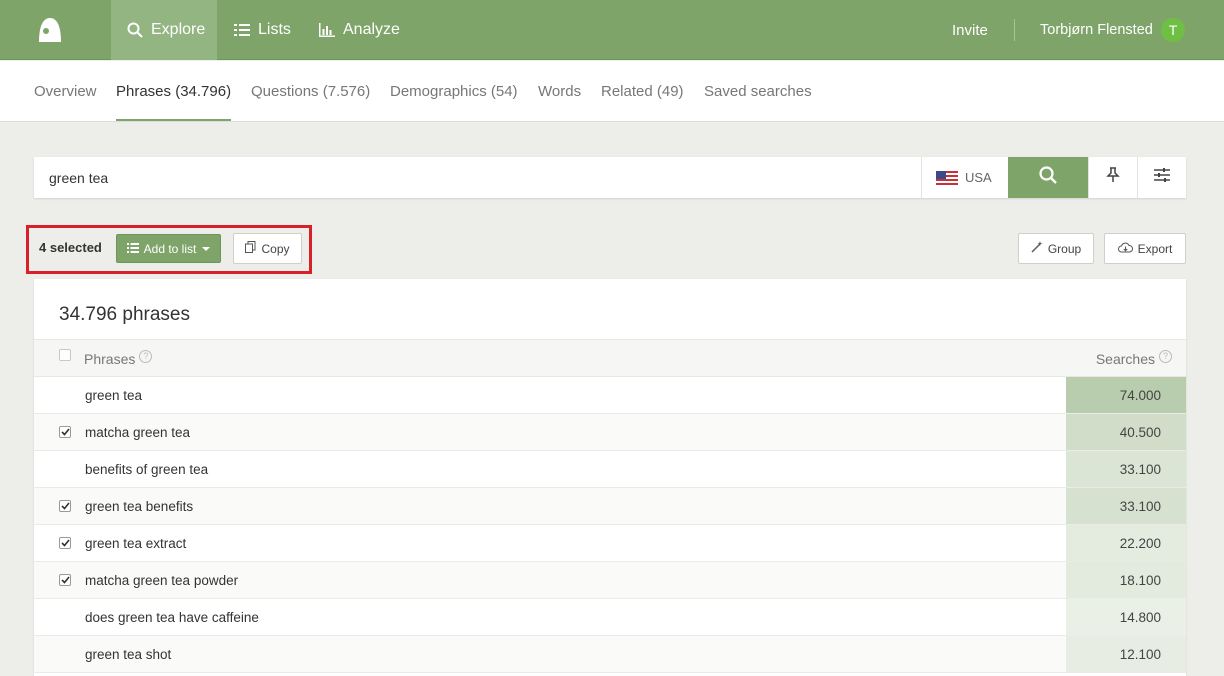 This screenshot has height=676, width=1224. Describe the element at coordinates (1155, 248) in the screenshot. I see `export-label: Export` at that location.